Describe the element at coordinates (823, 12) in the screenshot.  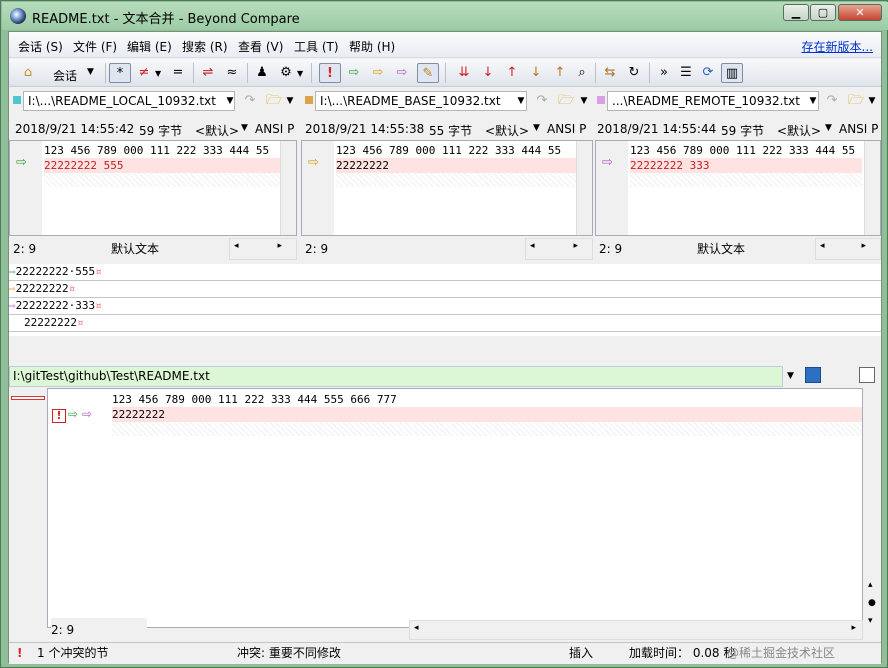
I see `maximize-button: ▢` at that location.